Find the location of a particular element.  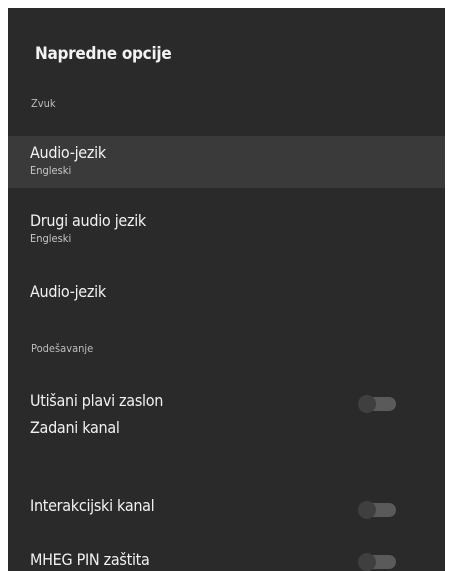

section-header-settings: Podešavanje is located at coordinates (62, 348).